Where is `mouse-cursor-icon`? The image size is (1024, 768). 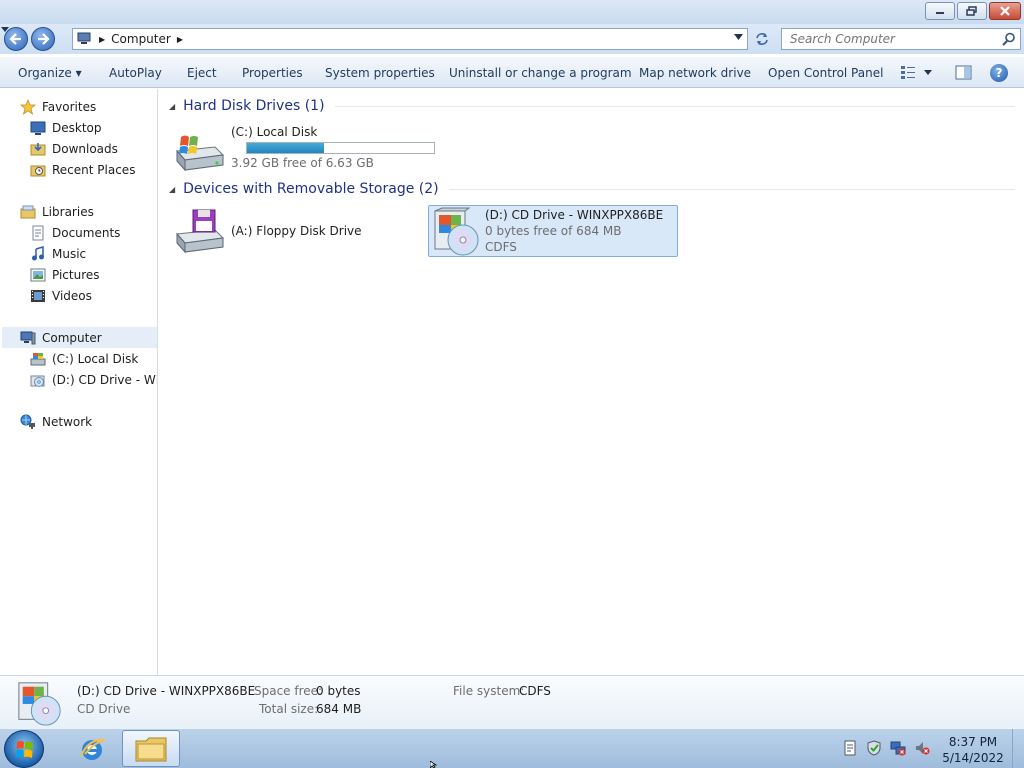 mouse-cursor-icon is located at coordinates (434, 764).